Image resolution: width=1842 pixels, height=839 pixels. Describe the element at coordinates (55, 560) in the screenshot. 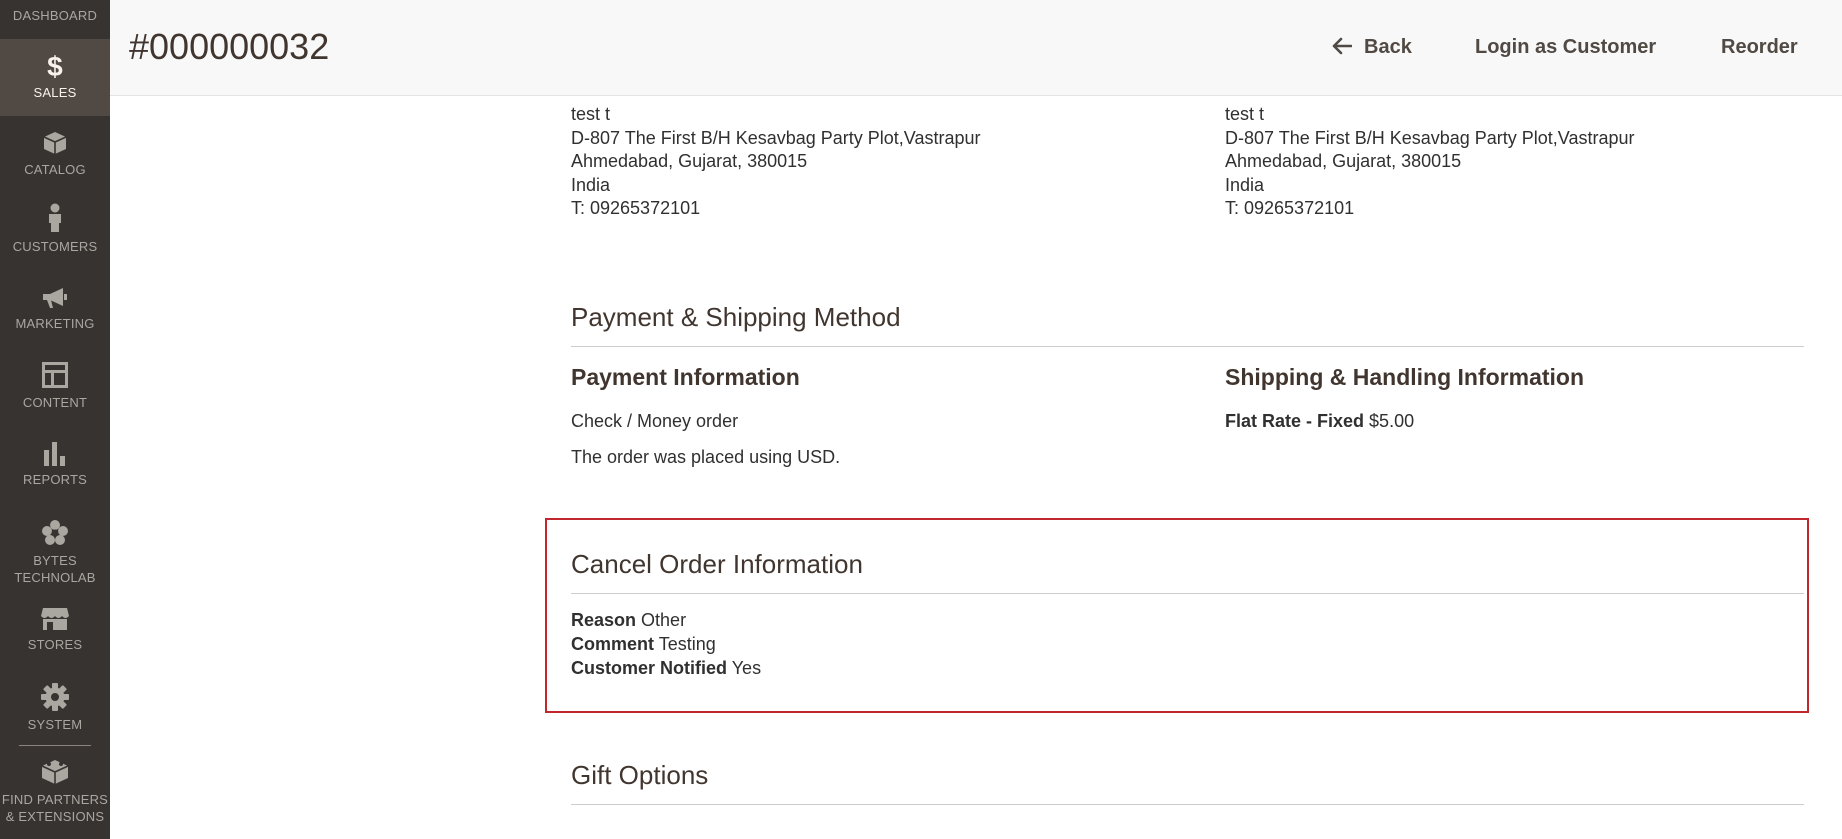

I see `sidebar-item-label: BYTES` at that location.